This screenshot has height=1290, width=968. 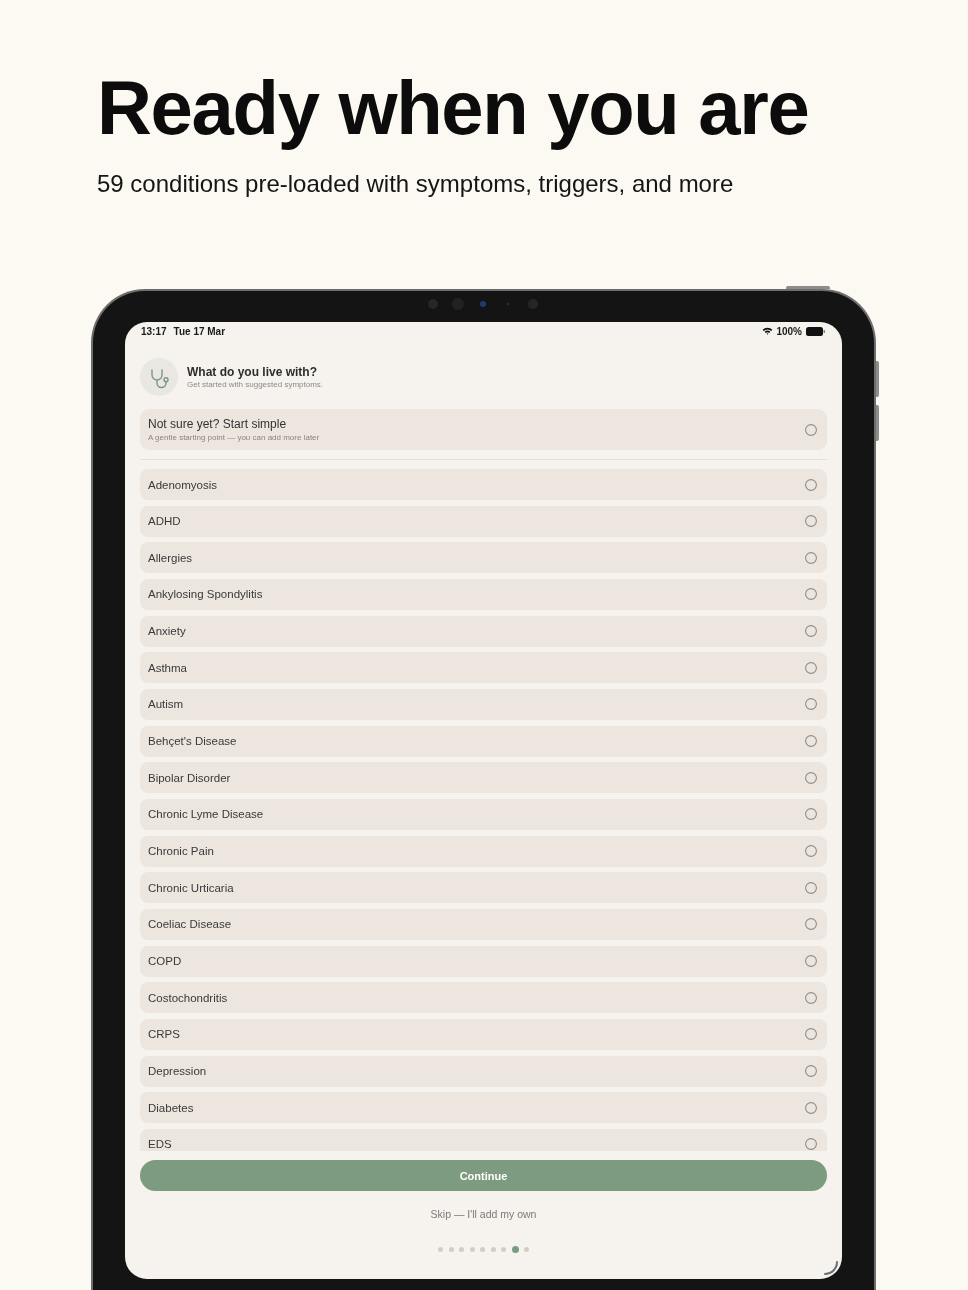 What do you see at coordinates (815, 331) in the screenshot?
I see `battery-icon` at bounding box center [815, 331].